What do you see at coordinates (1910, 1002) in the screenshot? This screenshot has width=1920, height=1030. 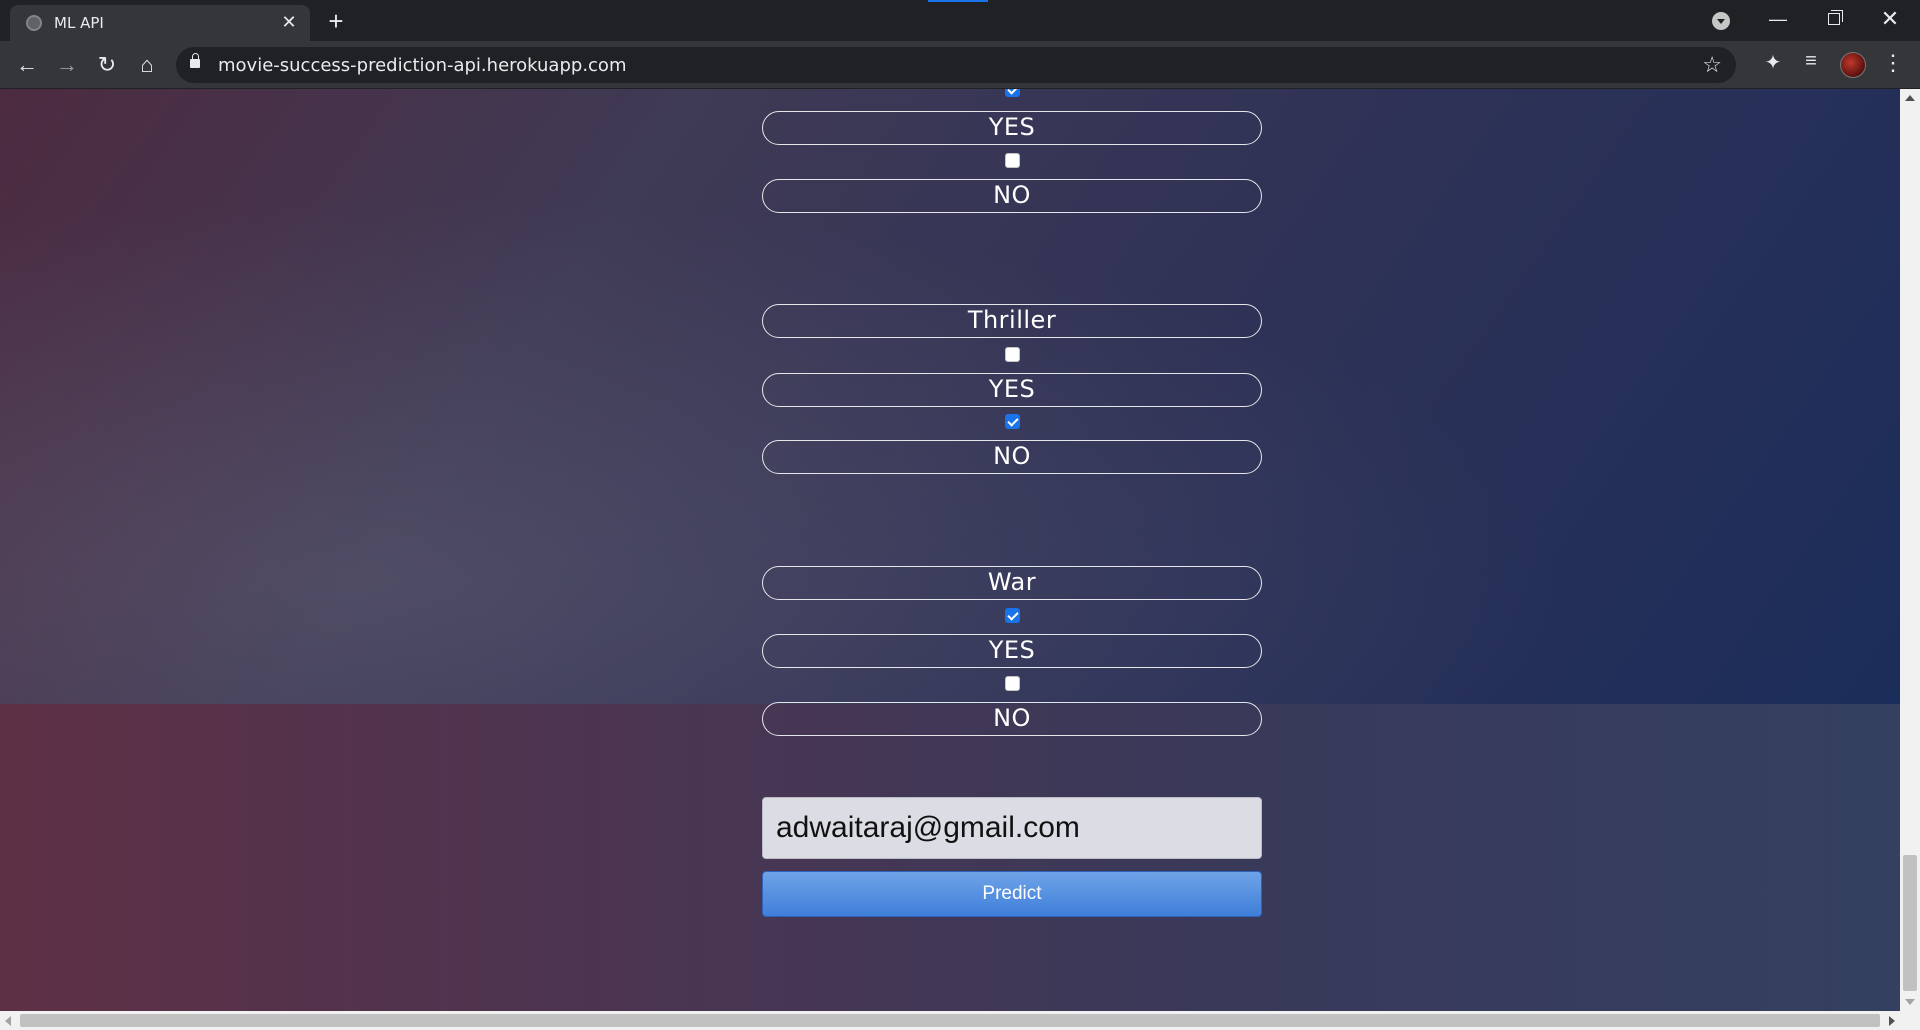 I see `scroll-down-arrow-icon` at bounding box center [1910, 1002].